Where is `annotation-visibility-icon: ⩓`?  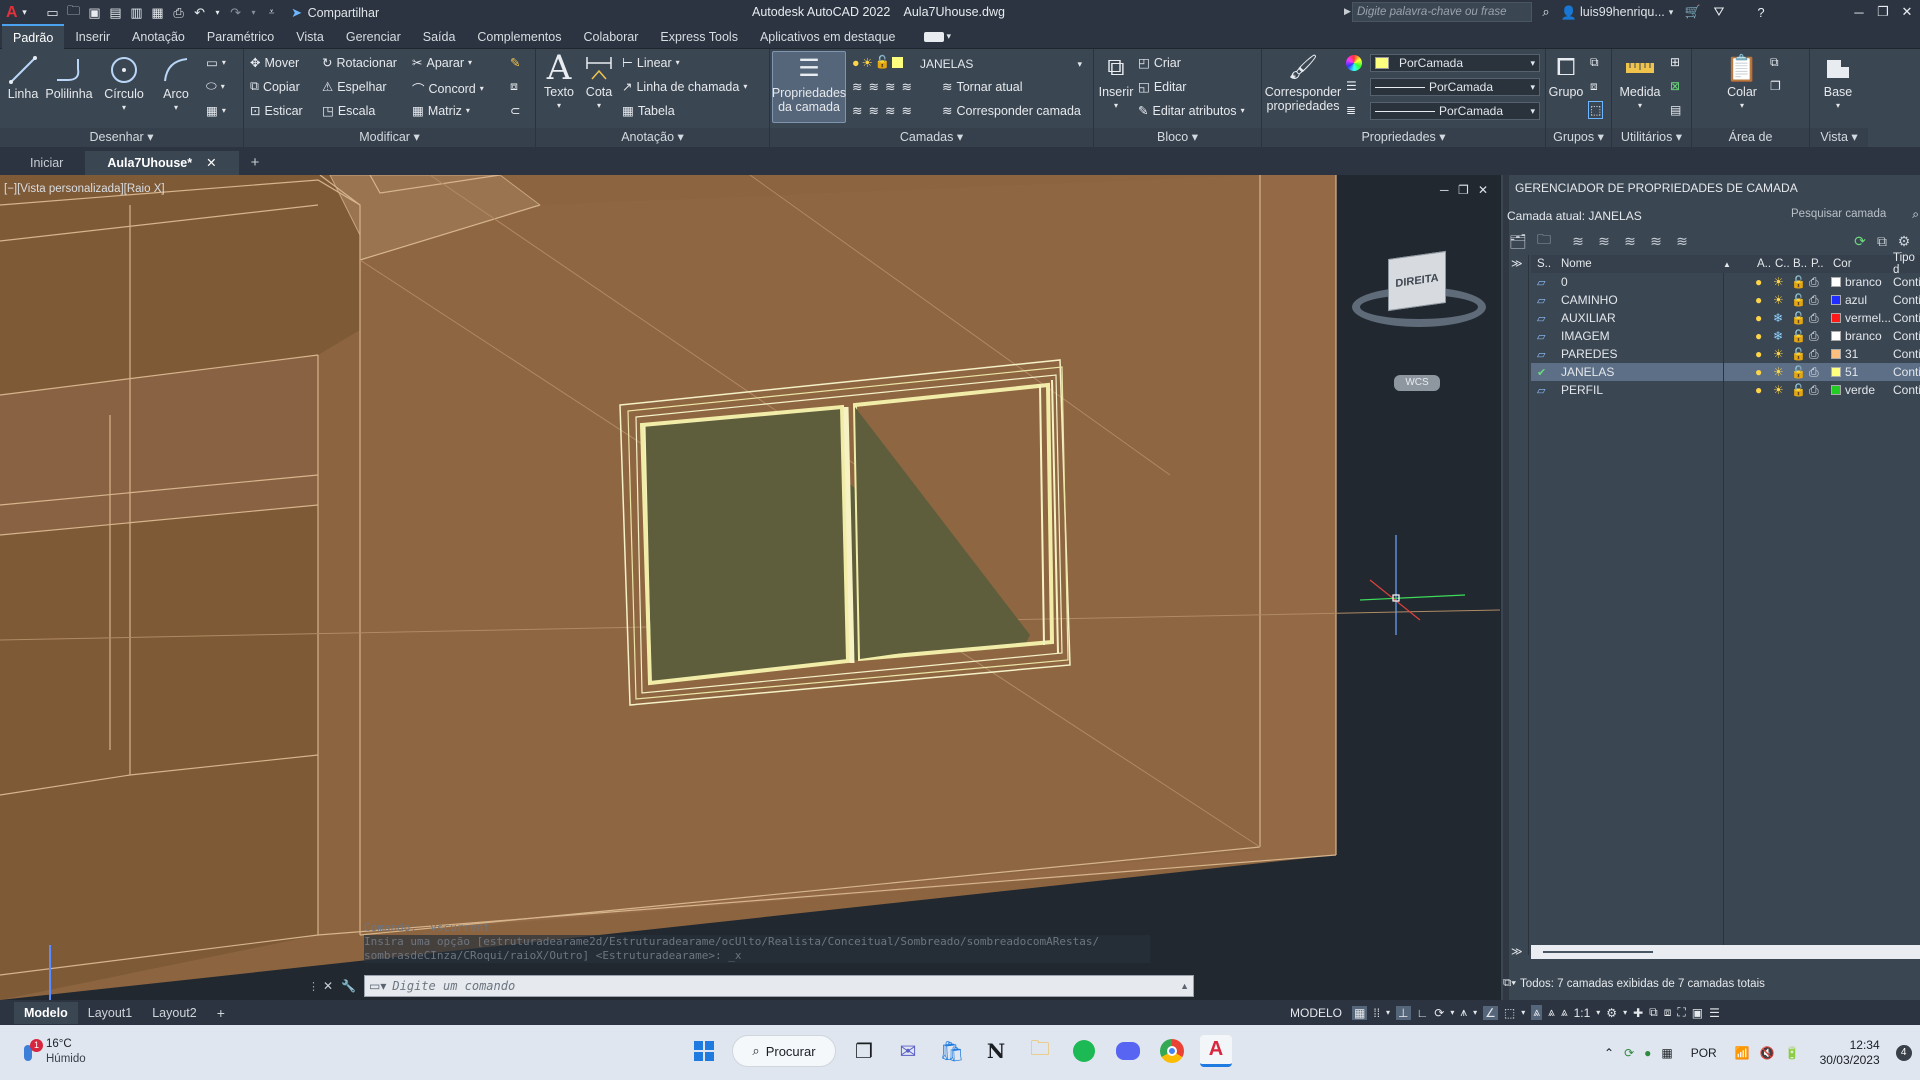
annotation-visibility-icon: ⩓ is located at coordinates (1537, 1012).